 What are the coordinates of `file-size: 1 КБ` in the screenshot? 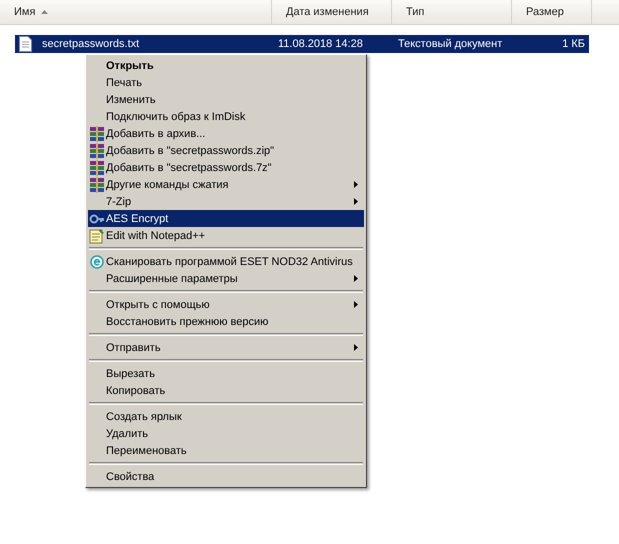 It's located at (573, 44).